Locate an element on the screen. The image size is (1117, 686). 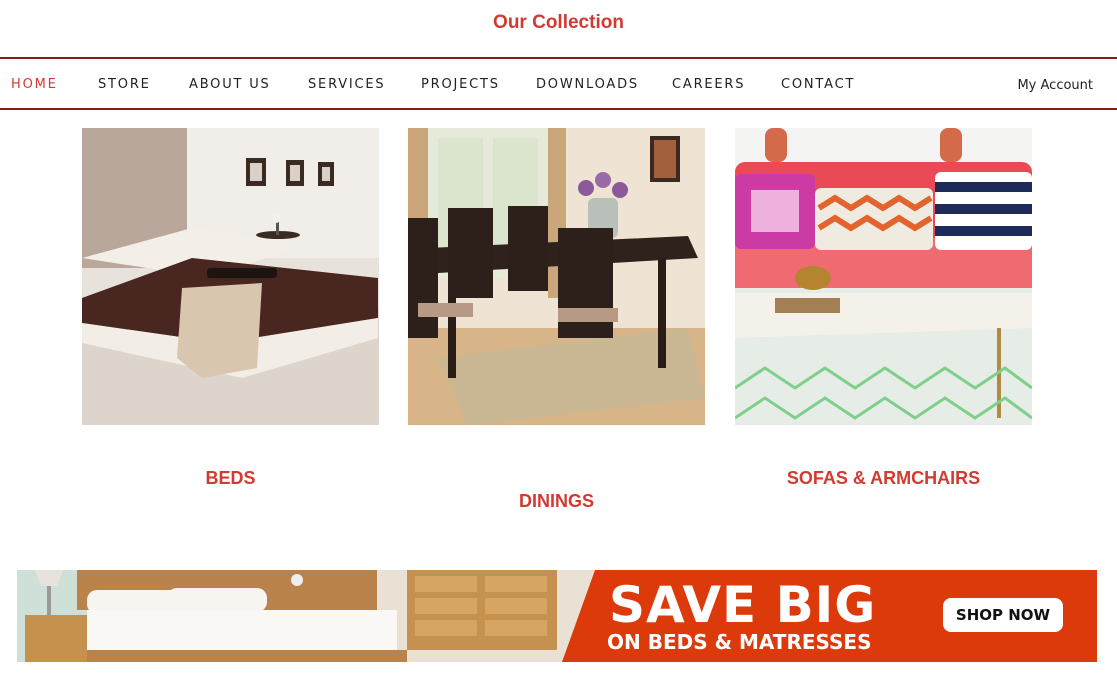
nav-services: SERVICES is located at coordinates (346, 84).